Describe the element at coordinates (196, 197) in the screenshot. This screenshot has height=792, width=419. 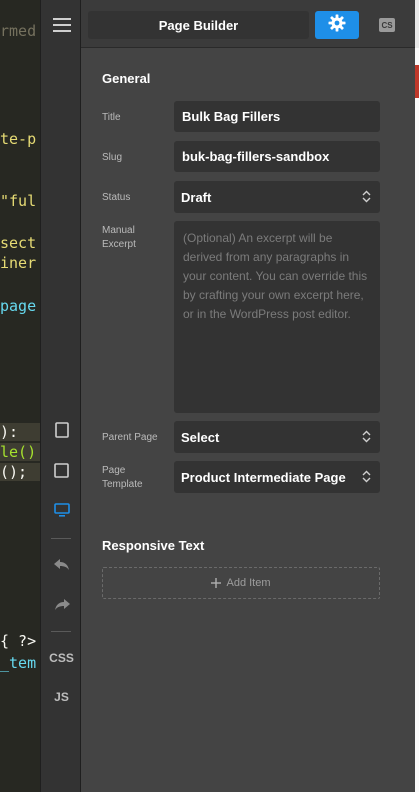
I see `status-value: Draft` at that location.